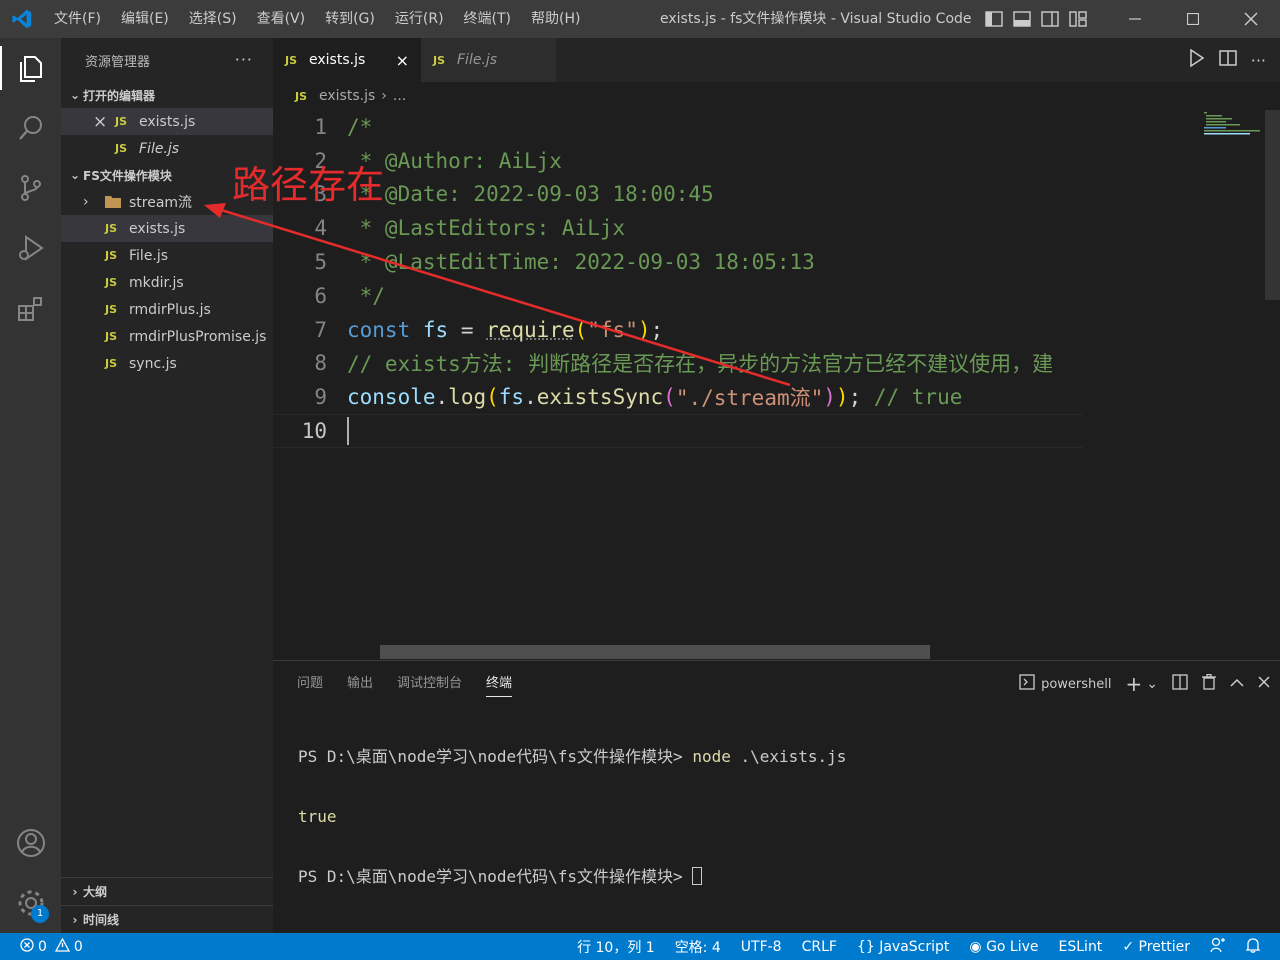  I want to click on account-icon, so click(30, 843).